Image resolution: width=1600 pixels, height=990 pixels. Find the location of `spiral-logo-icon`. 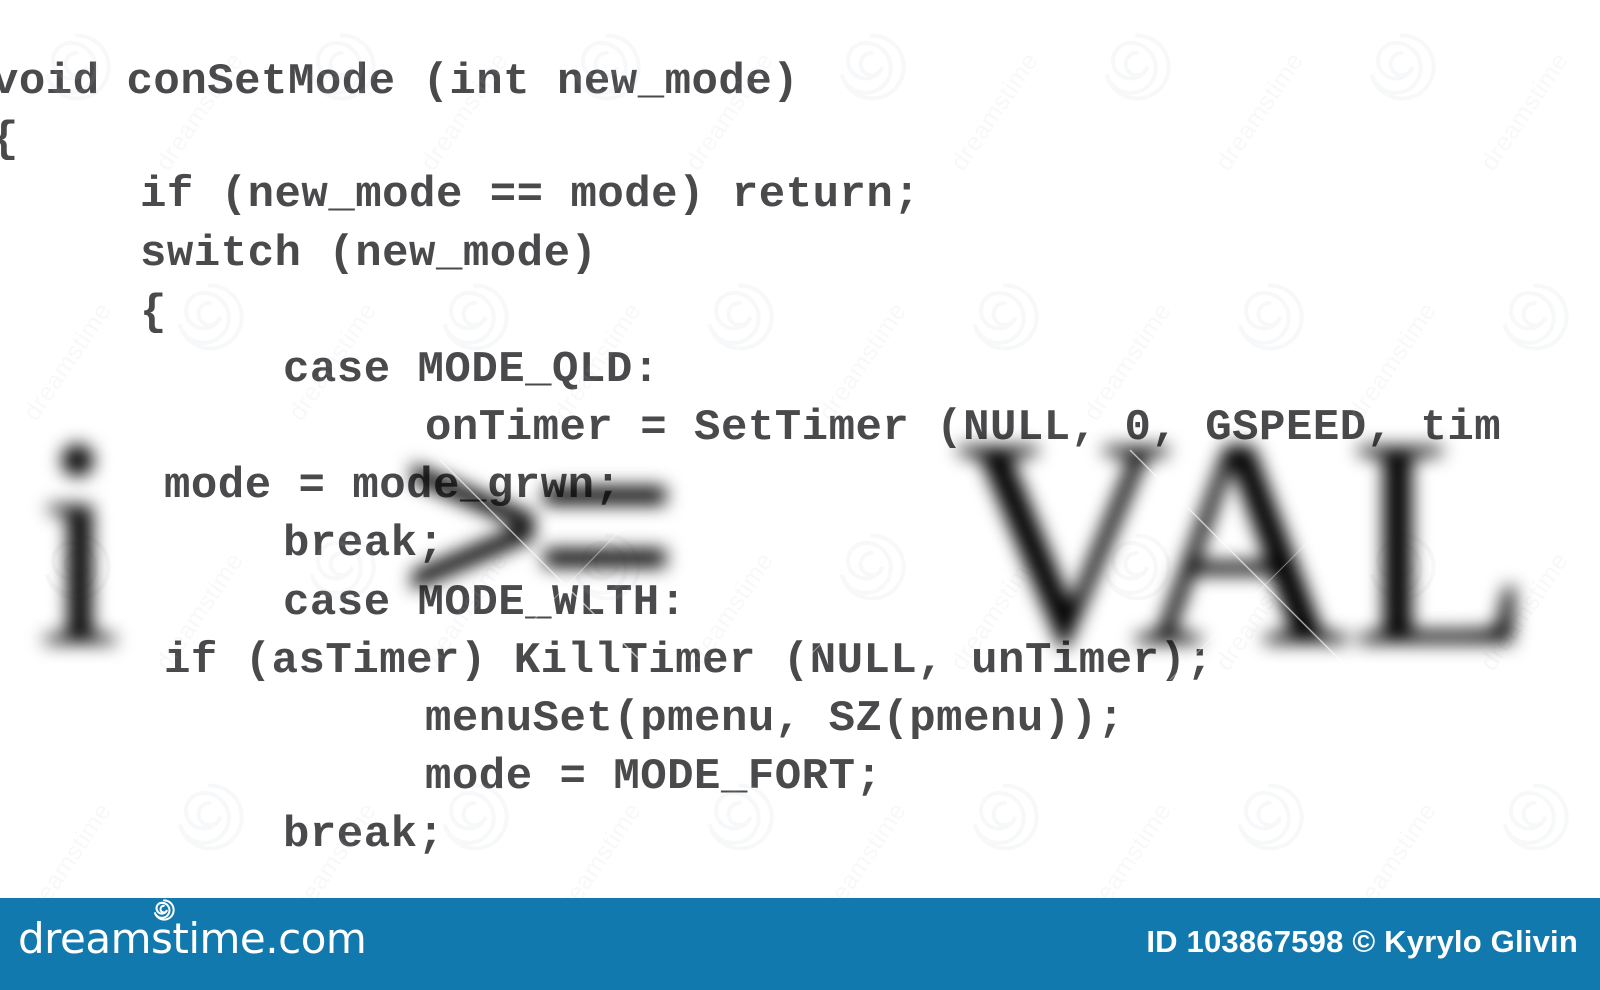

spiral-logo-icon is located at coordinates (164, 910).